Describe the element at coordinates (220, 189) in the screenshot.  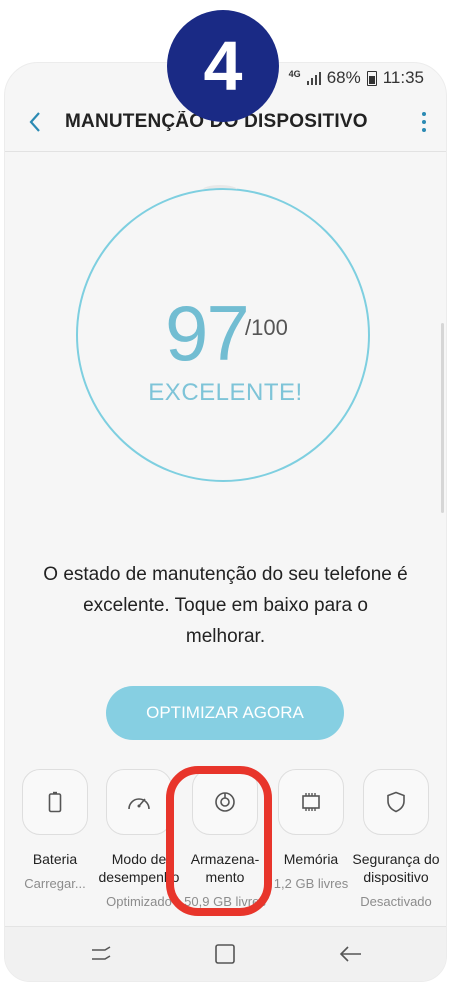
I see `score-ring-gap` at that location.